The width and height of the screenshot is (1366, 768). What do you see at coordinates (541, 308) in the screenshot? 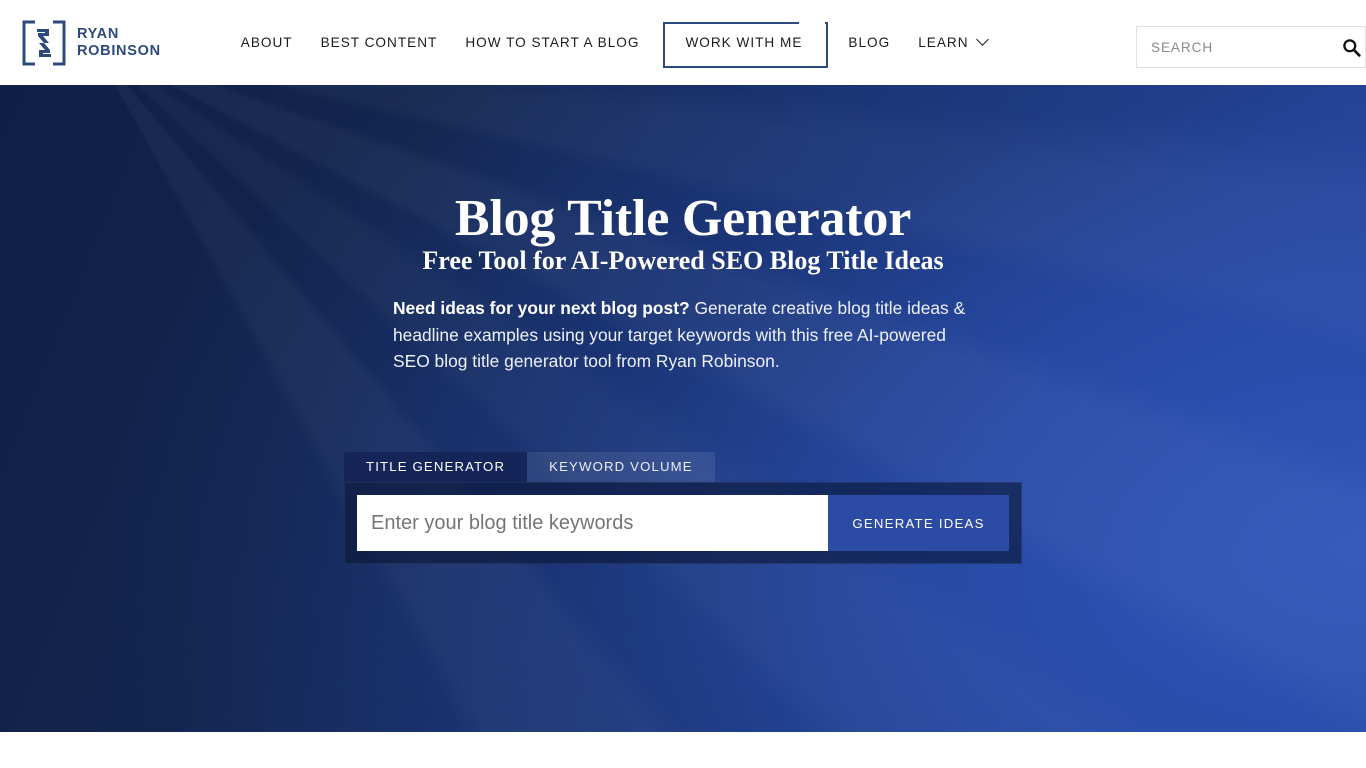
I see `hero-description-lead: Need ideas for your next blog post?` at bounding box center [541, 308].